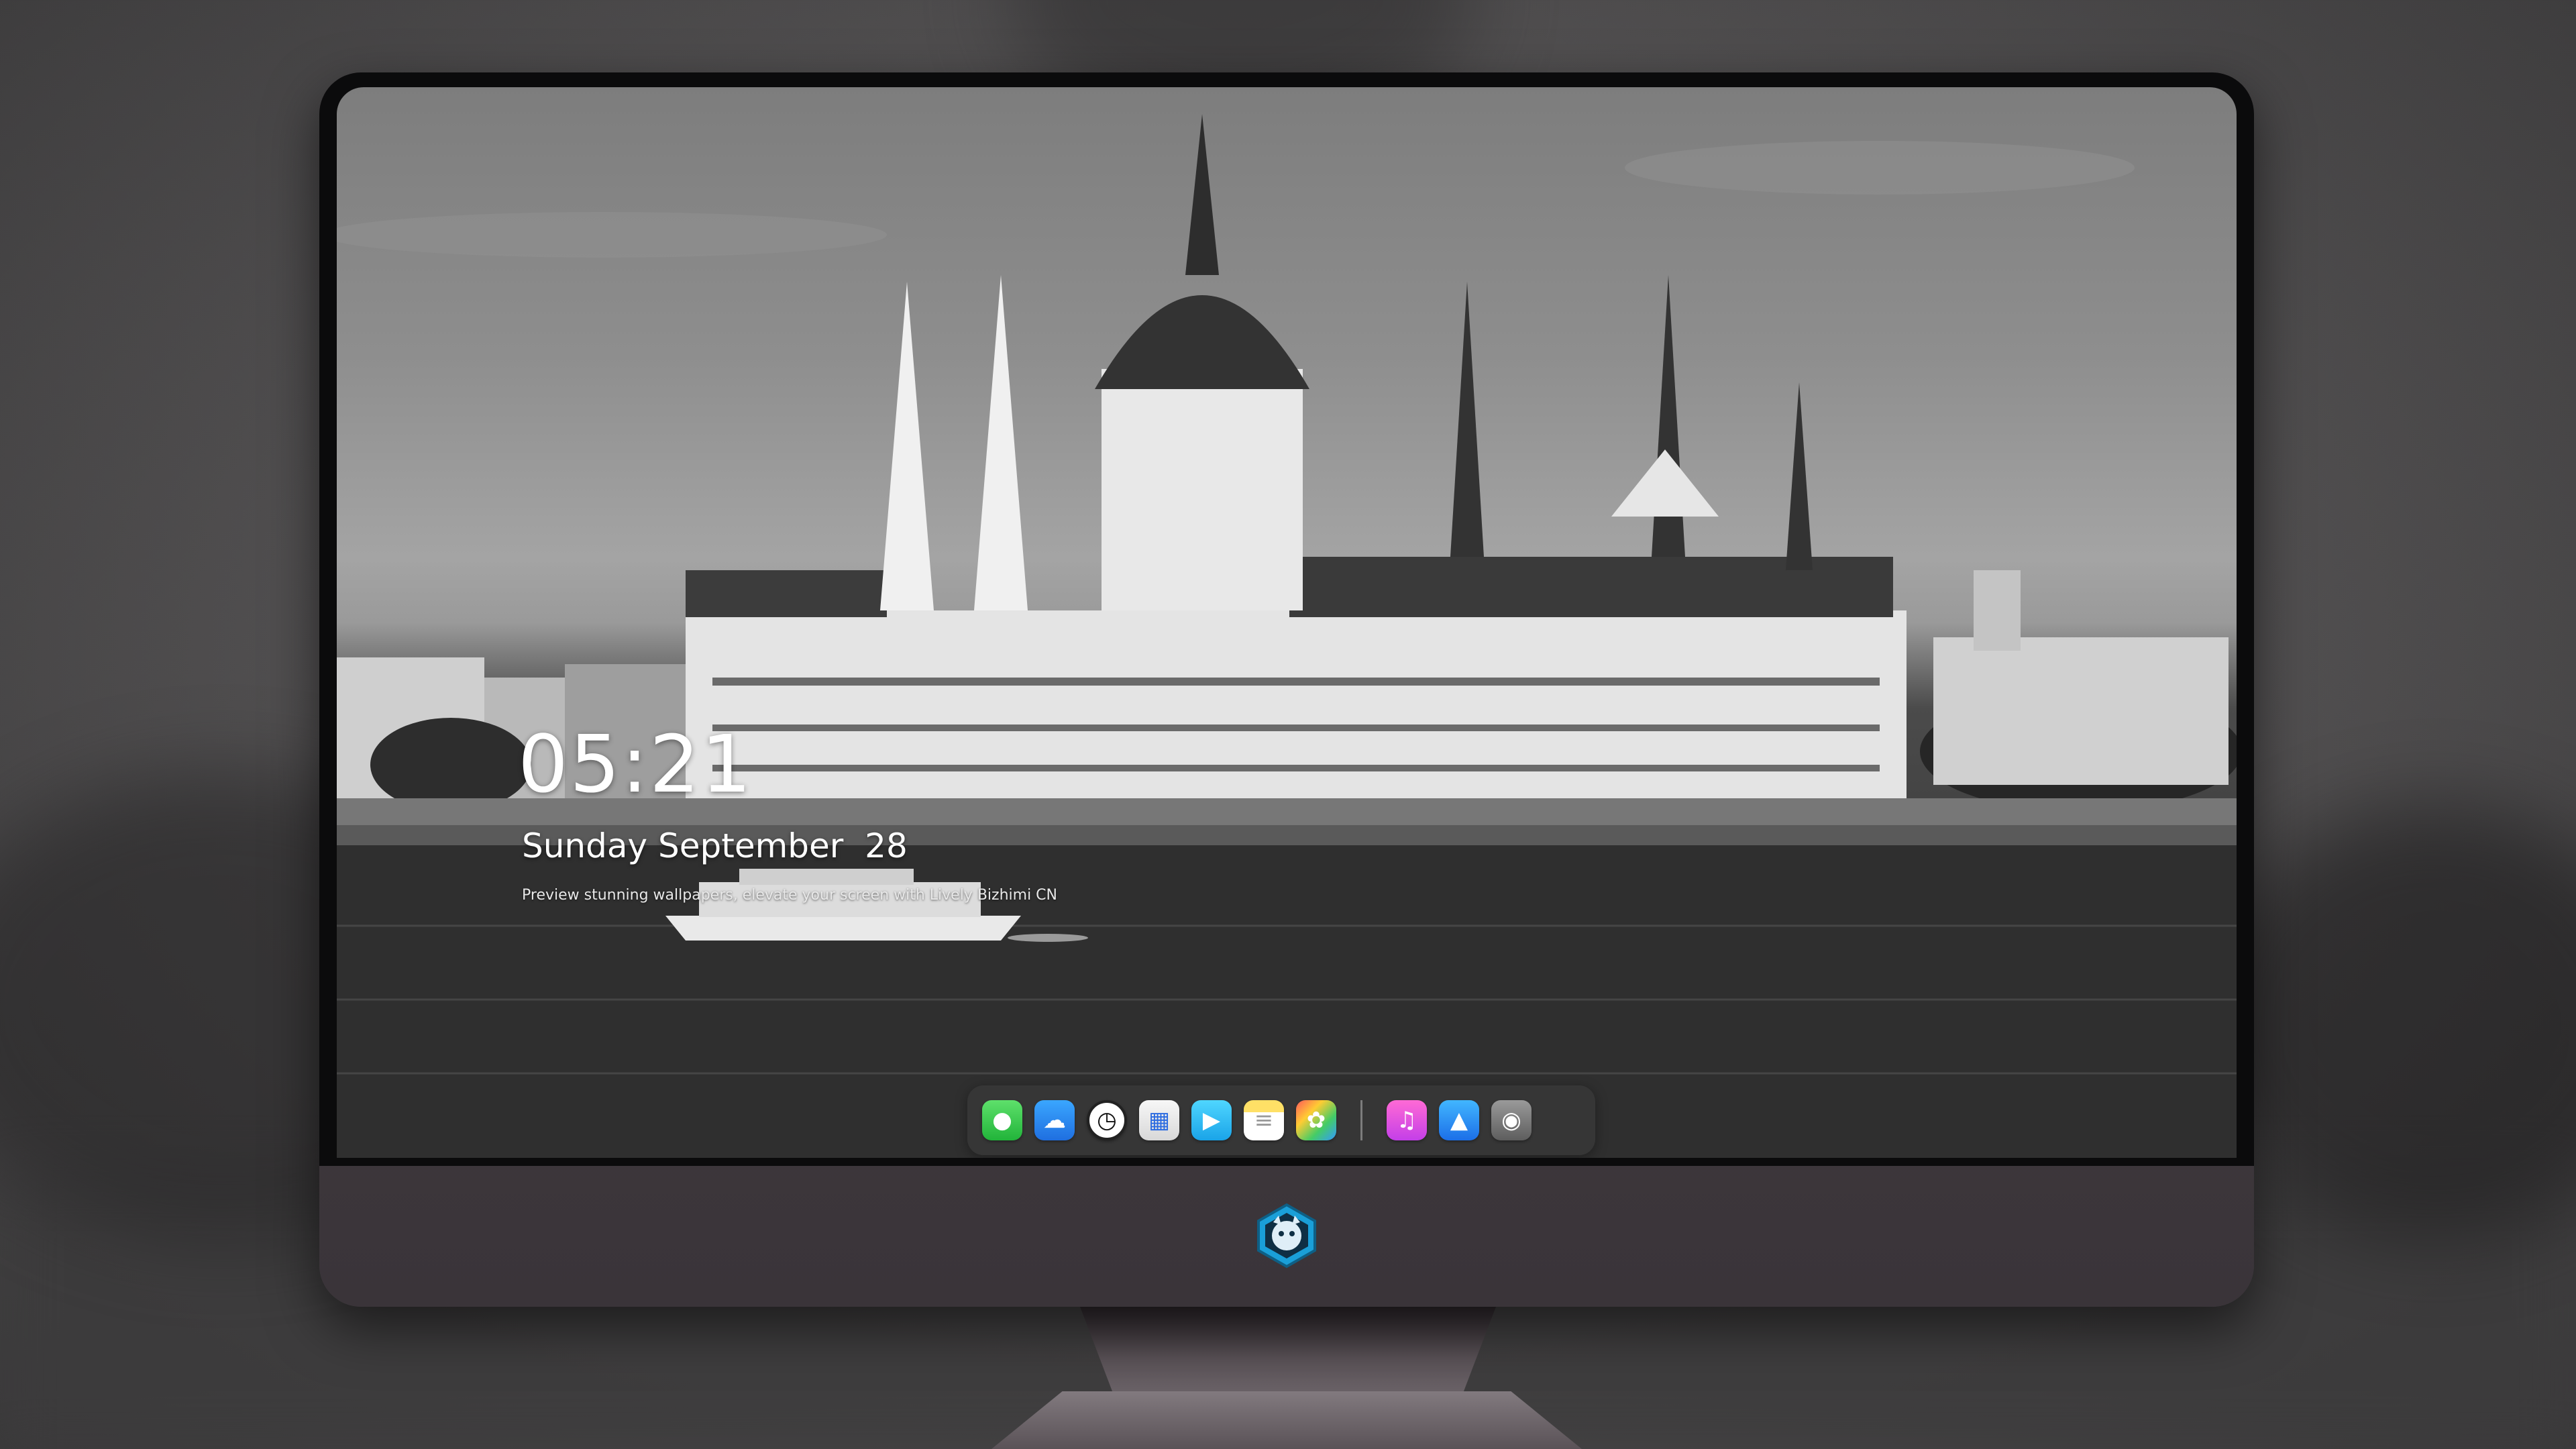  I want to click on monitor-stand-base, so click(1286, 1420).